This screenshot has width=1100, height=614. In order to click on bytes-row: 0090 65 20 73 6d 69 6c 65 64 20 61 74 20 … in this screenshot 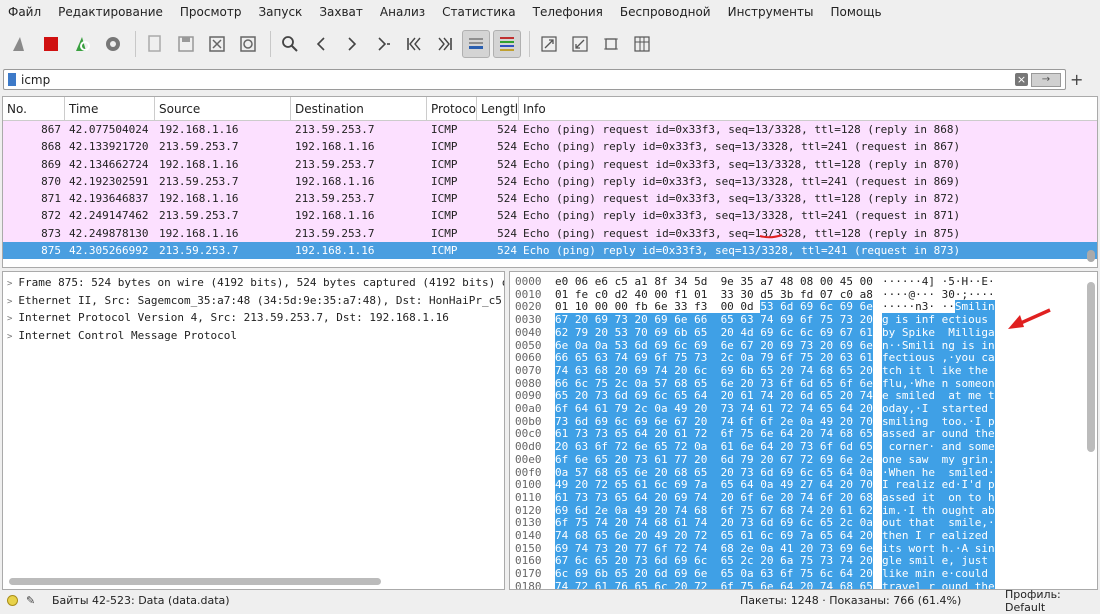, I will do `click(797, 396)`.